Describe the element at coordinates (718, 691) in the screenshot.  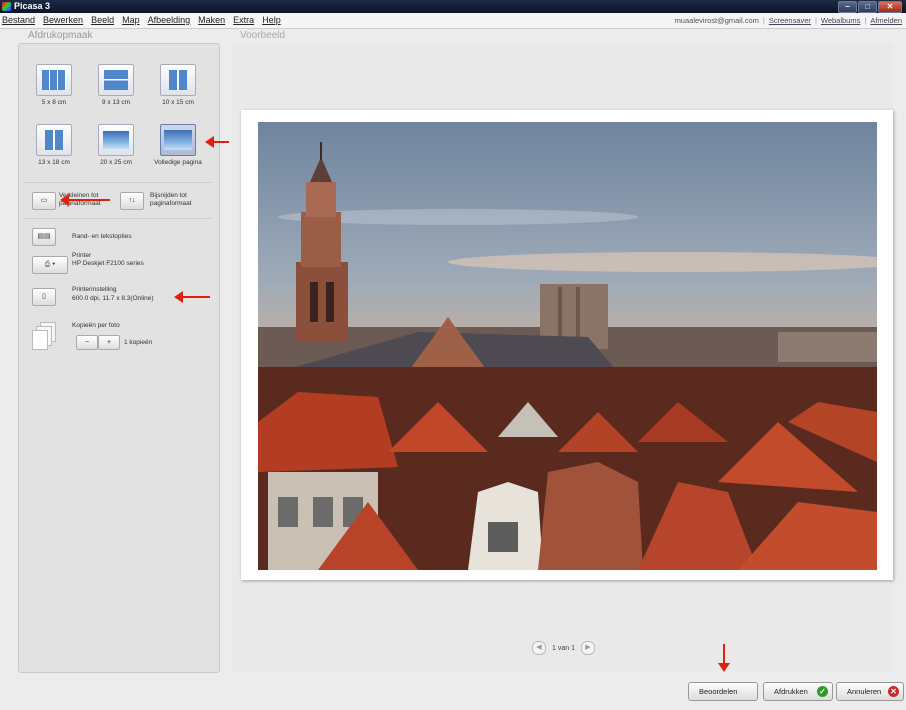
I see `review-label: Beoordelen` at that location.